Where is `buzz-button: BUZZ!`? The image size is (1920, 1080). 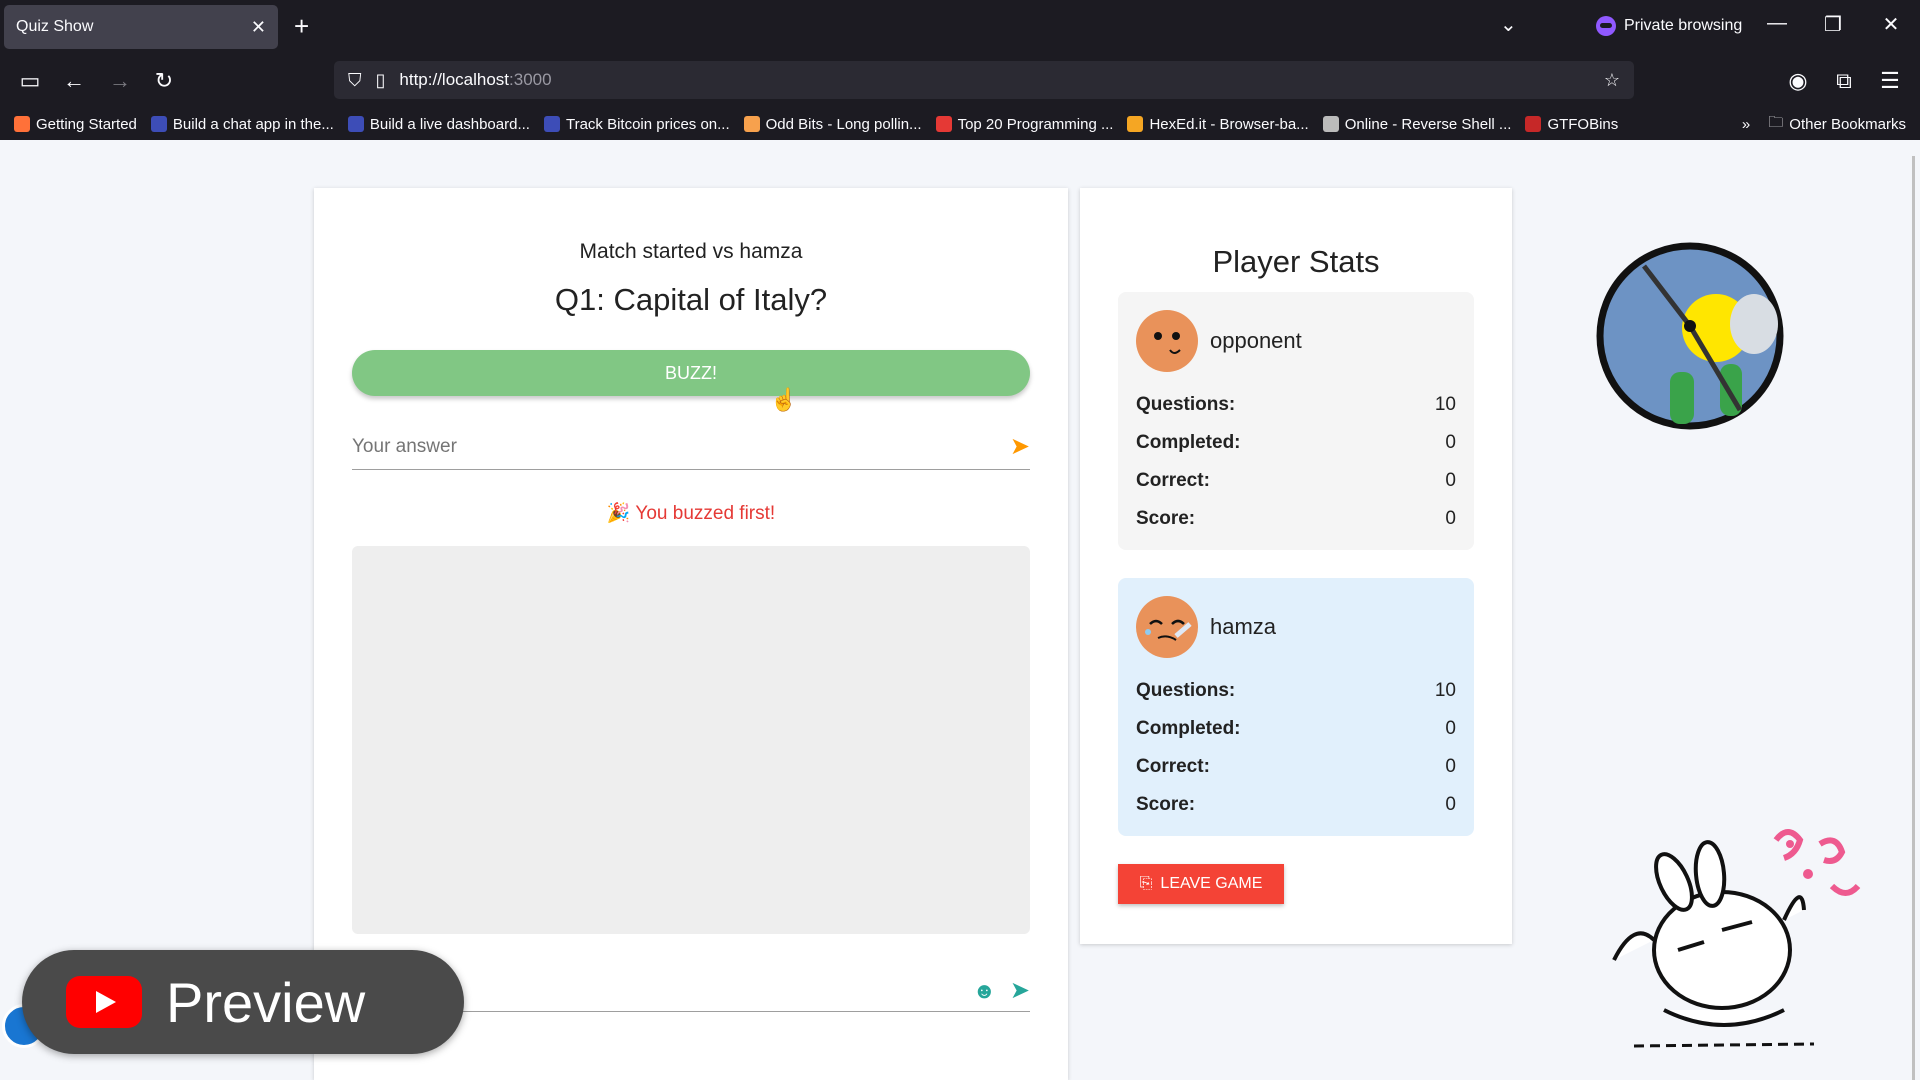
buzz-button: BUZZ! is located at coordinates (691, 373).